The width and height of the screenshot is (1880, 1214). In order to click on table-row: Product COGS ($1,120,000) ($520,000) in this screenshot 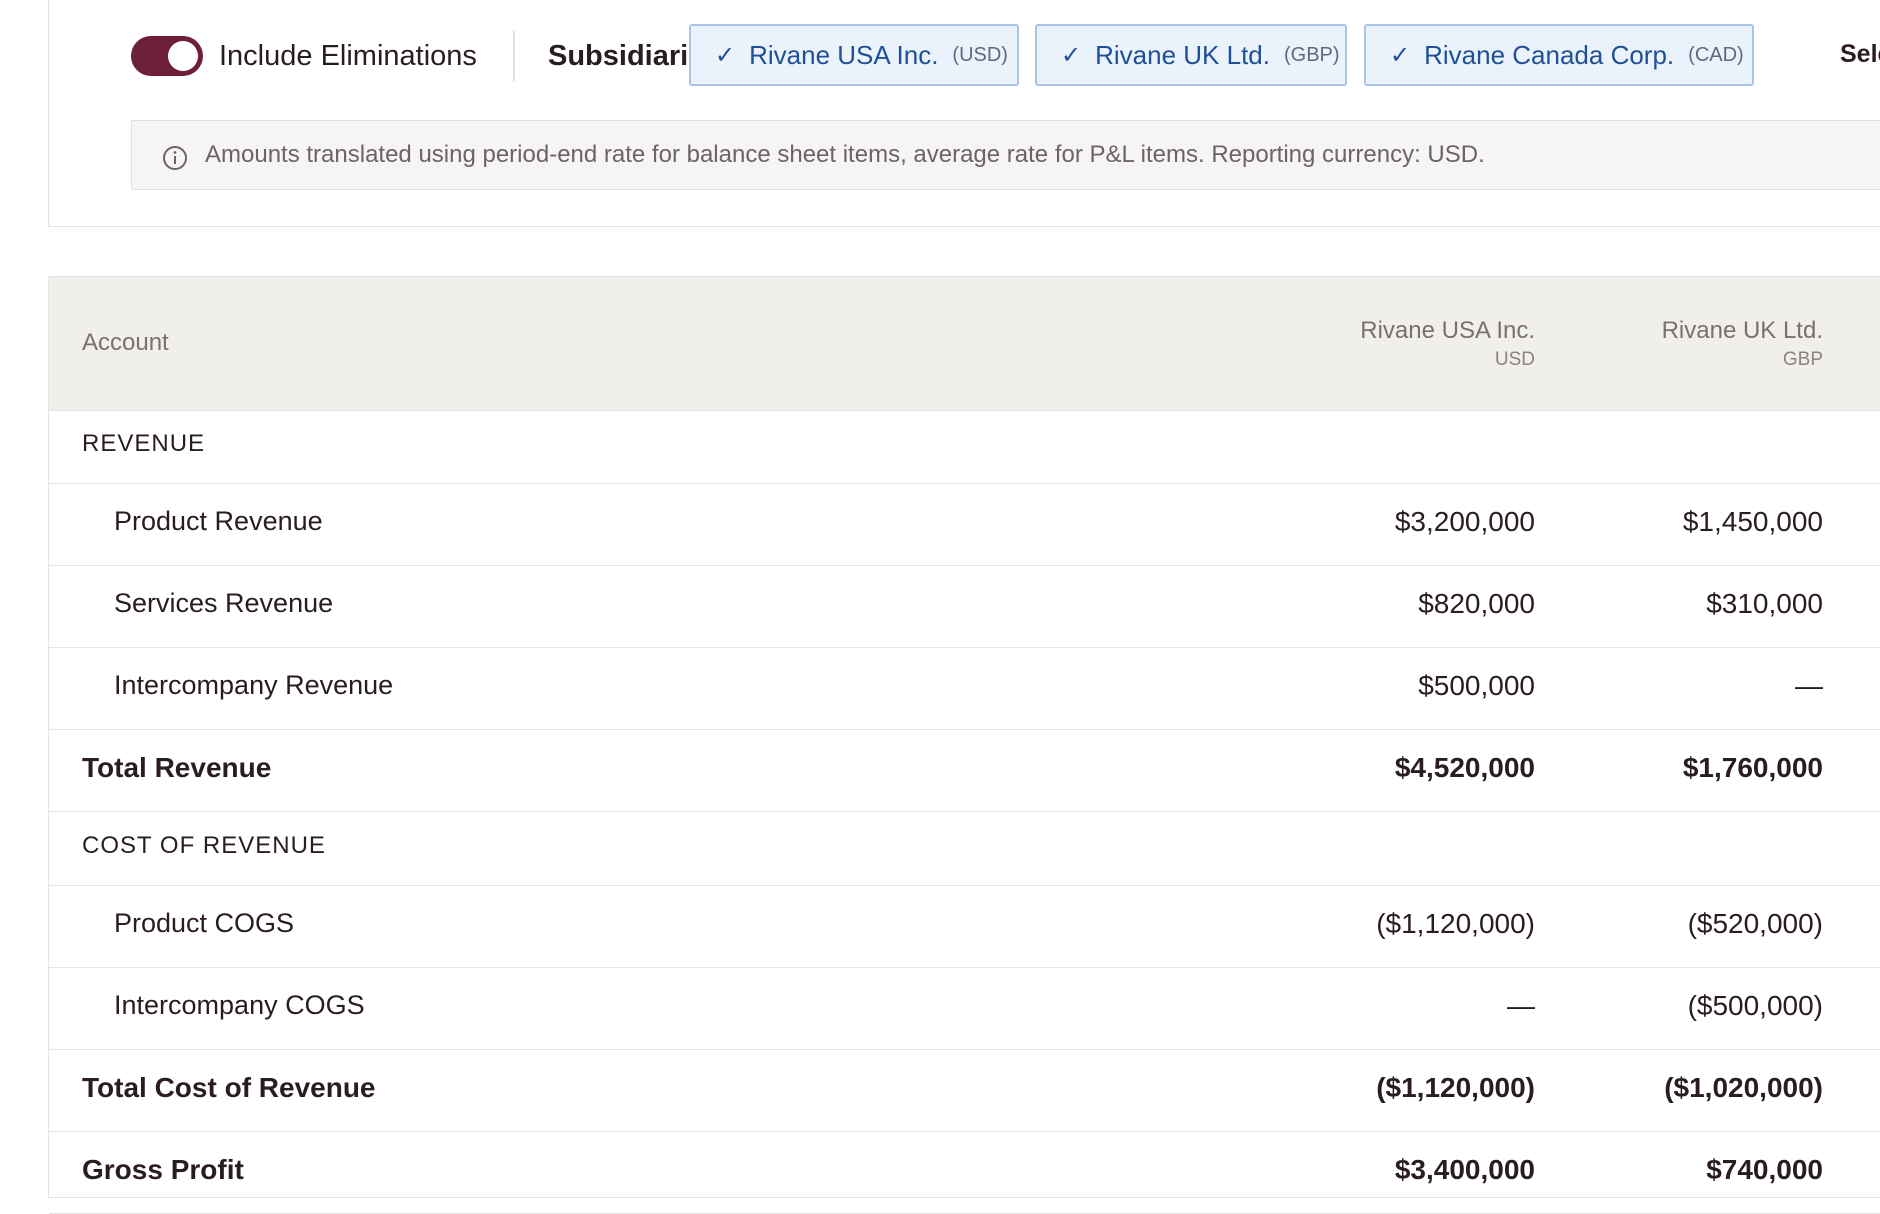, I will do `click(964, 927)`.